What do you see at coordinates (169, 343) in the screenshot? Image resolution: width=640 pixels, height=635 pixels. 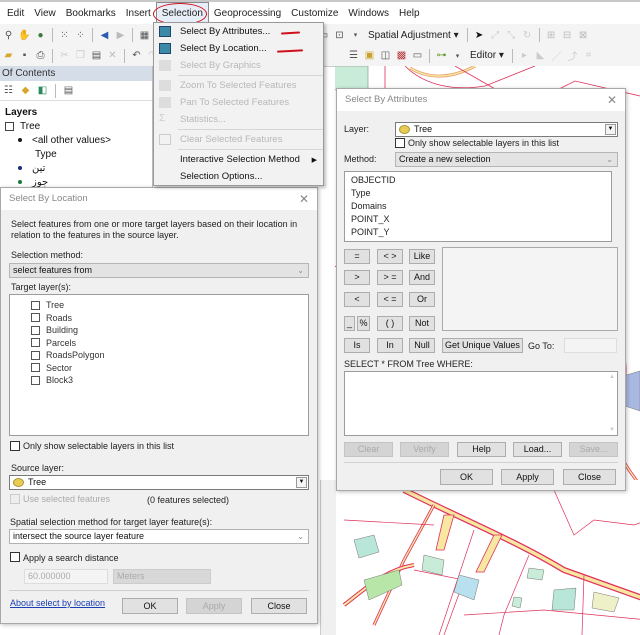 I see `target-layer-item: Parcels` at bounding box center [169, 343].